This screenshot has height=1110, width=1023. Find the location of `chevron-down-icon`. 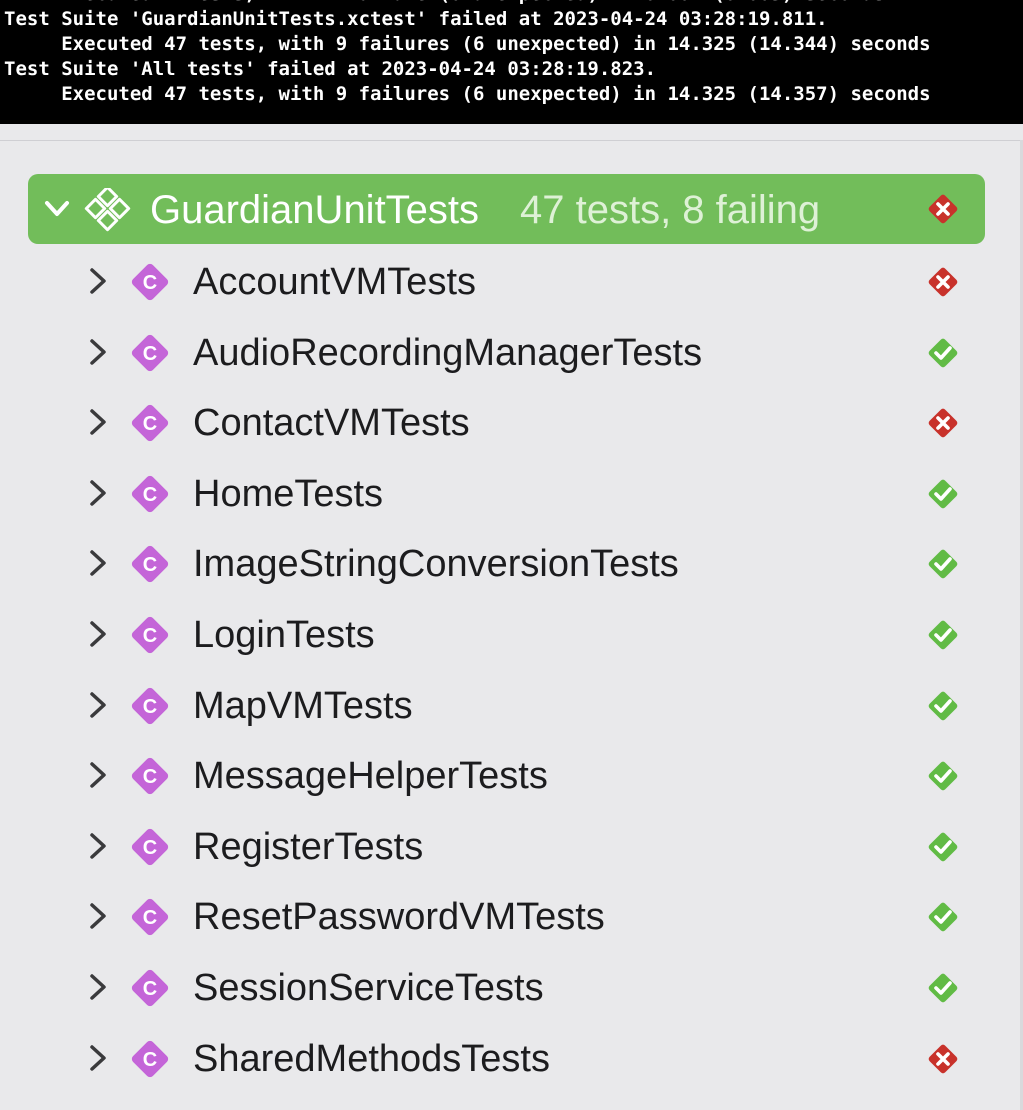

chevron-down-icon is located at coordinates (57, 209).